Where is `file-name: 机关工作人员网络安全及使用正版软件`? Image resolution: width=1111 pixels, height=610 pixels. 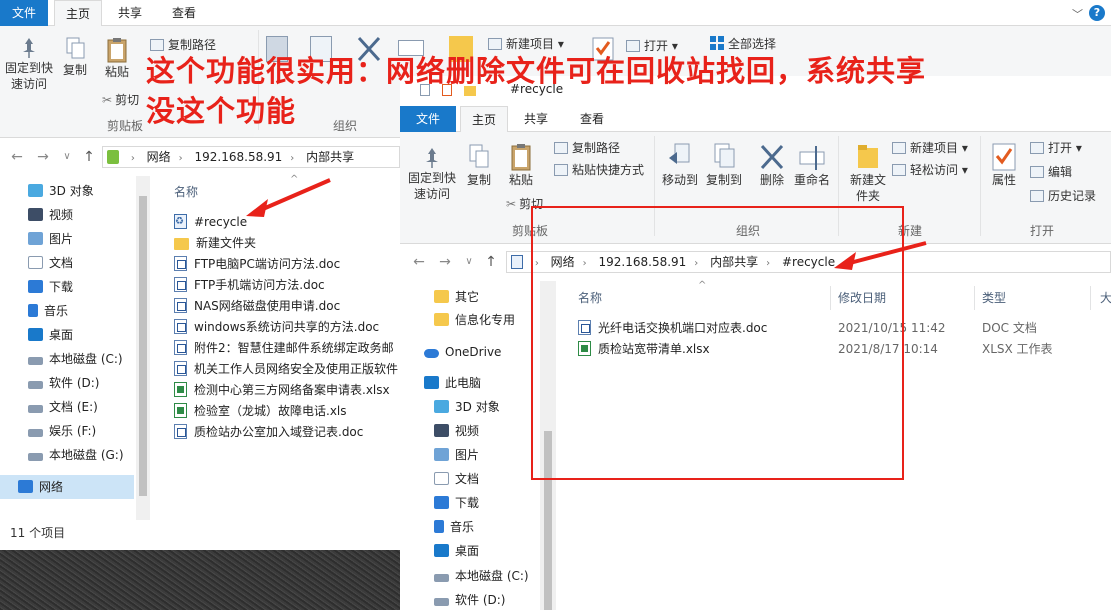
file-name: 机关工作人员网络安全及使用正版软件 is located at coordinates (296, 369).